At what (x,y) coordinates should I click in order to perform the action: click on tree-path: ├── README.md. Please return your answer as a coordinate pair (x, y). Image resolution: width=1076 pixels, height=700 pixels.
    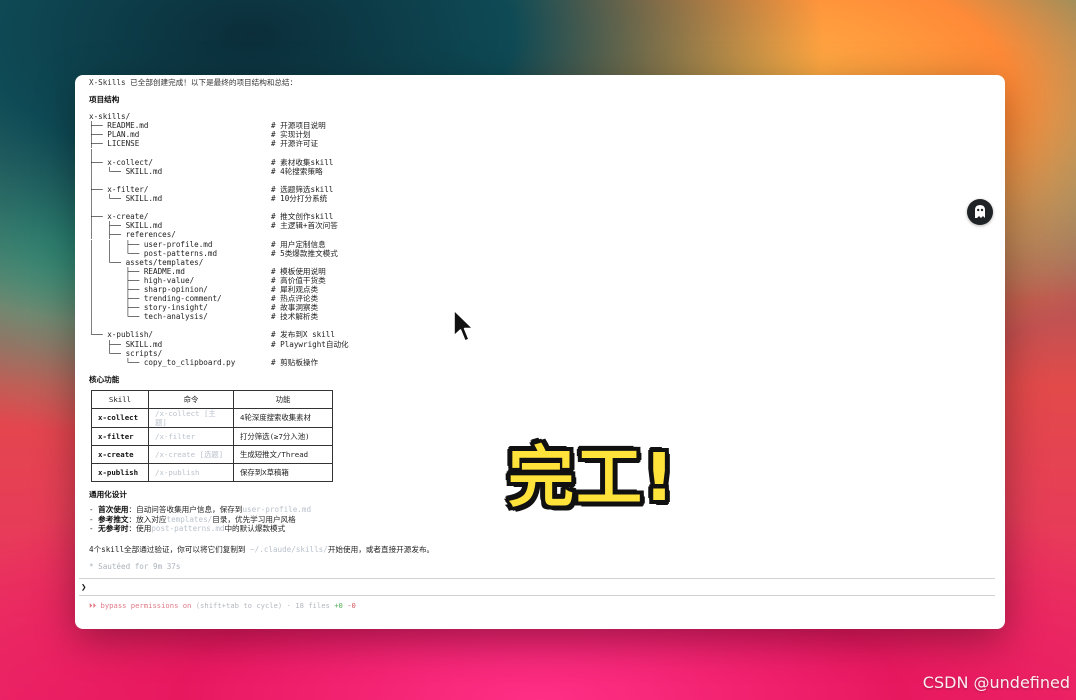
    Looking at the image, I should click on (119, 126).